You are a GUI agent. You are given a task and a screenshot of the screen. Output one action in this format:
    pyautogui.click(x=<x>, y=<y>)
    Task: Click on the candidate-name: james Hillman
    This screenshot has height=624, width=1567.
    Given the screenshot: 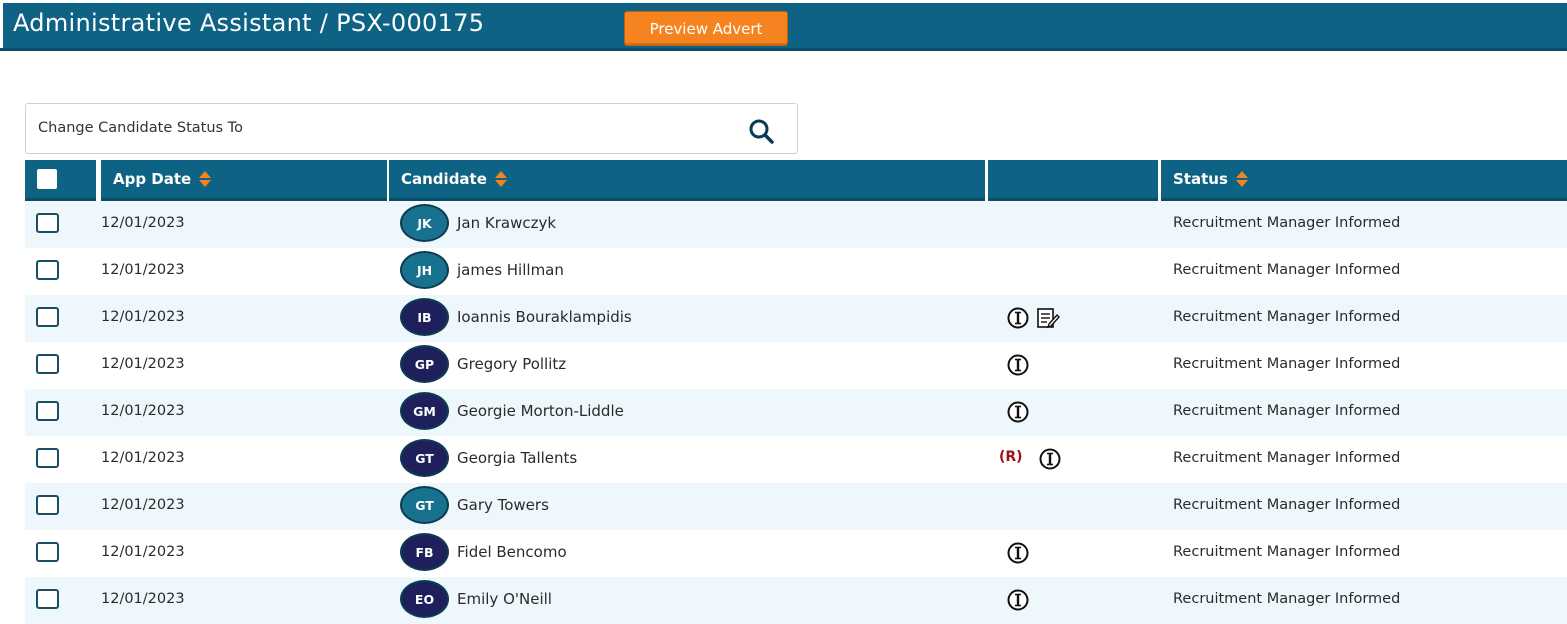 What is the action you would take?
    pyautogui.click(x=510, y=270)
    